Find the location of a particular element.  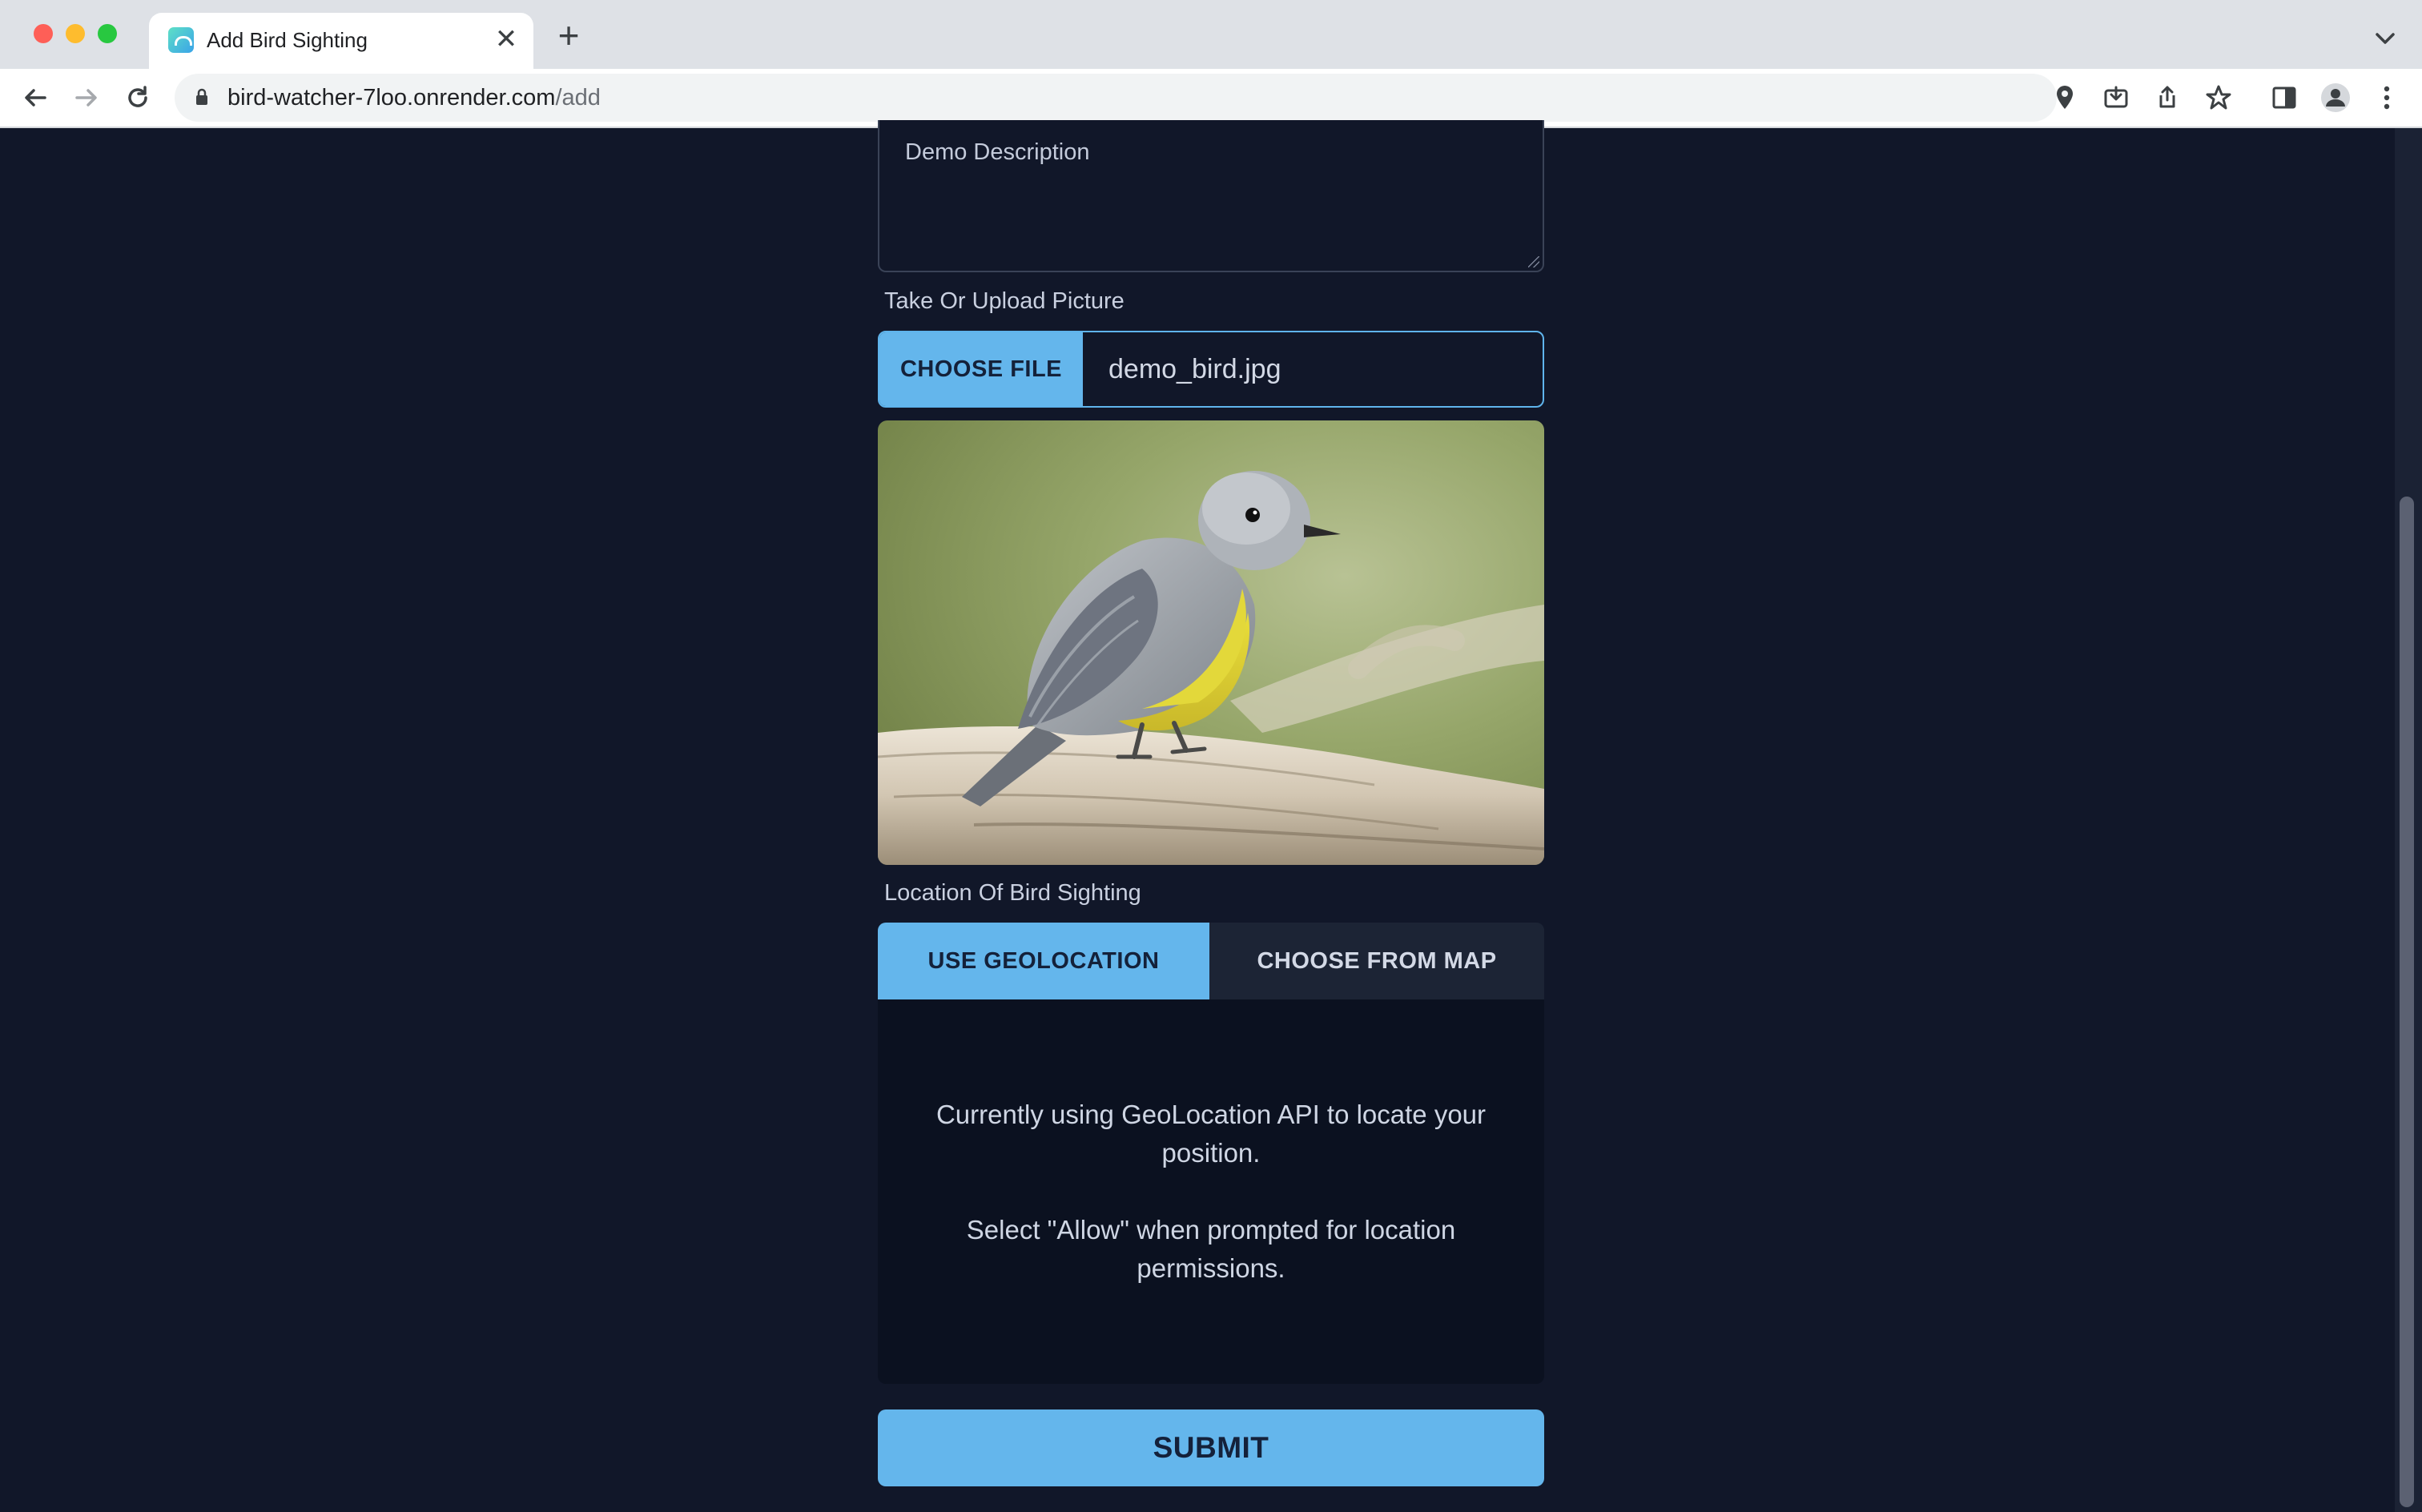

close-window-button is located at coordinates (43, 33).